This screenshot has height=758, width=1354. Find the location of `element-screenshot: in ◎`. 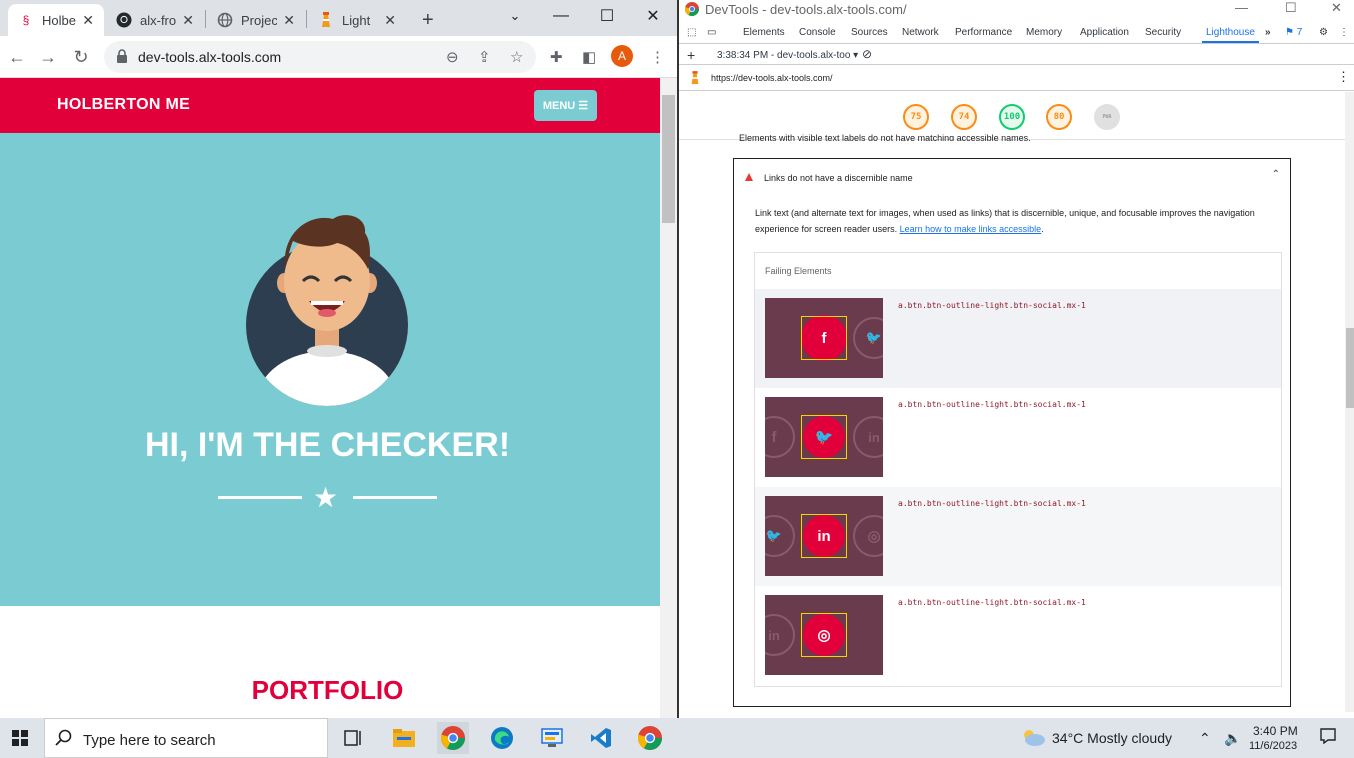

element-screenshot: in ◎ is located at coordinates (824, 635).